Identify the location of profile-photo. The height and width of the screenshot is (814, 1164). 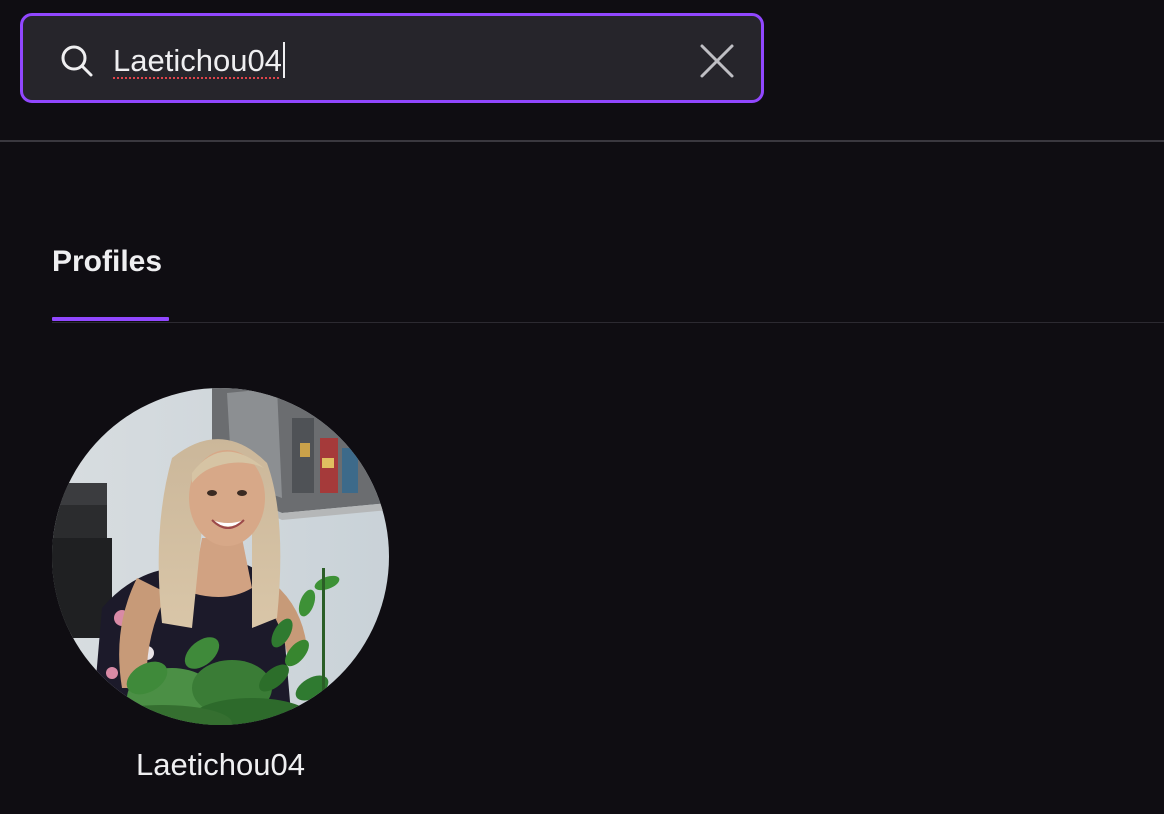
(220, 556).